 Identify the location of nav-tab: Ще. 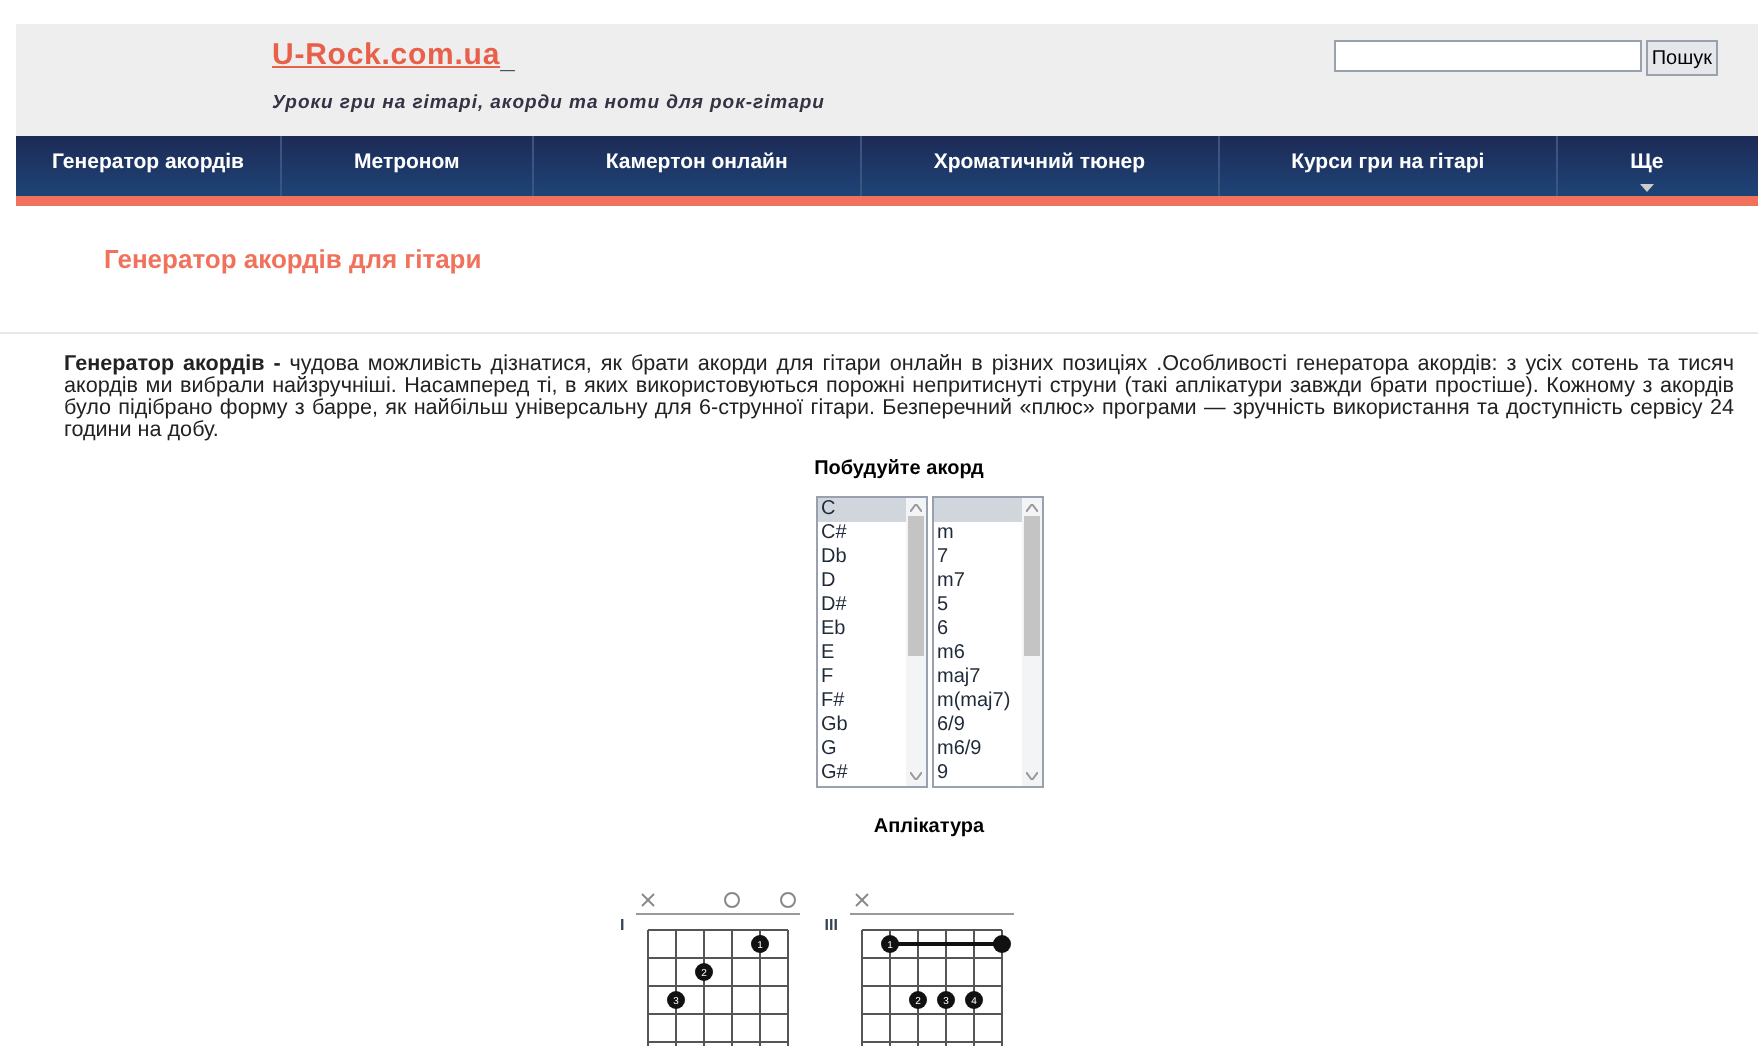
(1647, 166).